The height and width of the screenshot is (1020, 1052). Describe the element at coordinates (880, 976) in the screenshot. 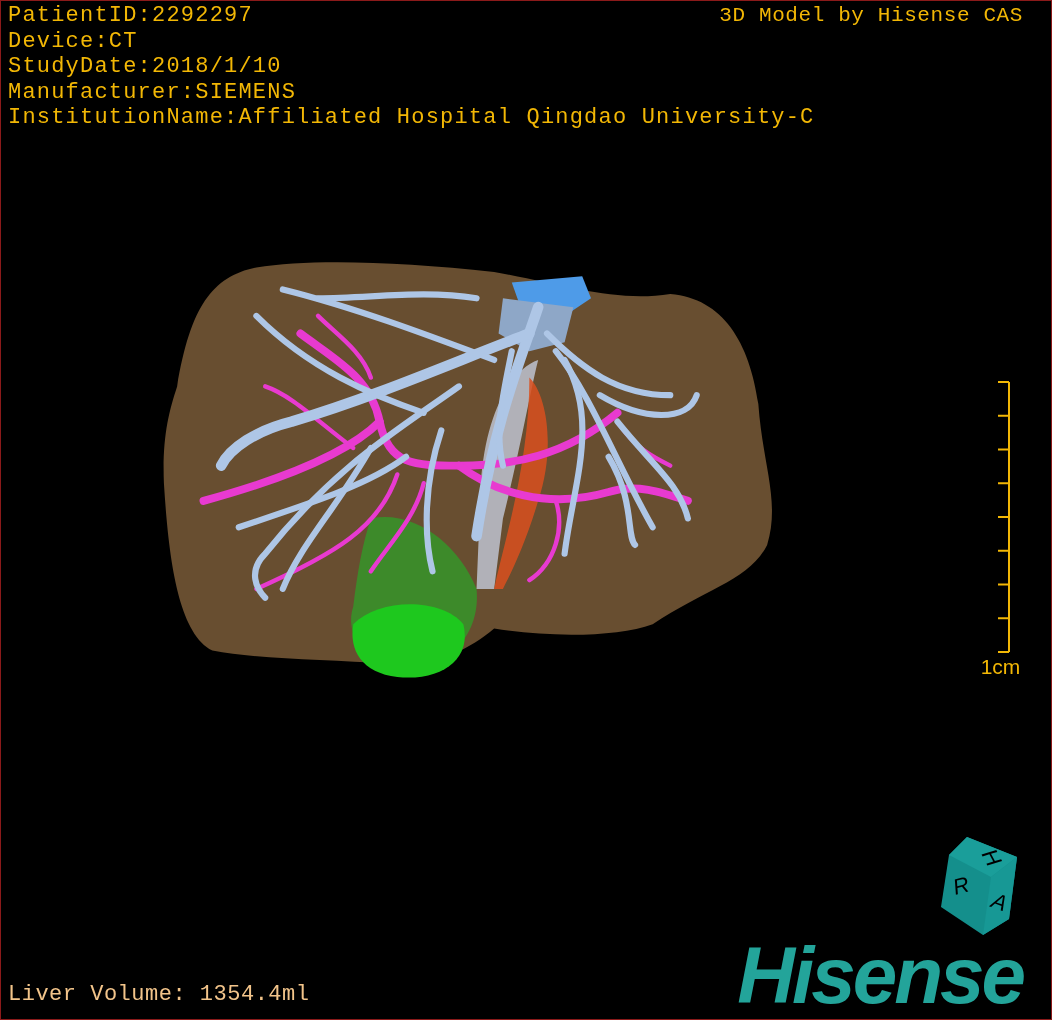

I see `brand-logo: Hisense` at that location.